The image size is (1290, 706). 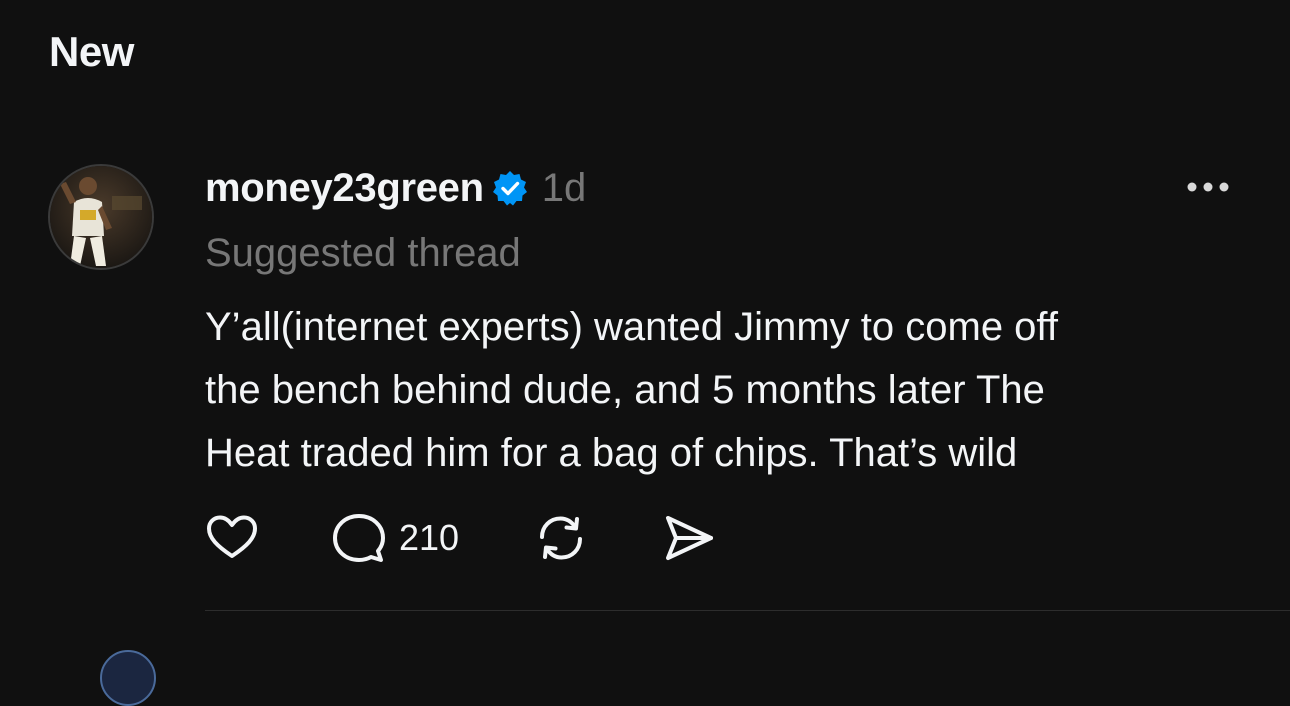 I want to click on verified-badge-icon, so click(x=510, y=188).